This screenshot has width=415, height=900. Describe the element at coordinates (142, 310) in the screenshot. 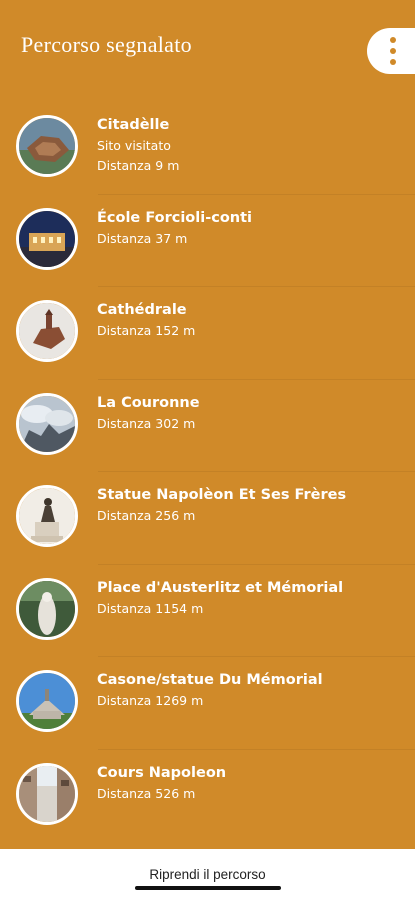

I see `stop-name: Cathédrale` at that location.